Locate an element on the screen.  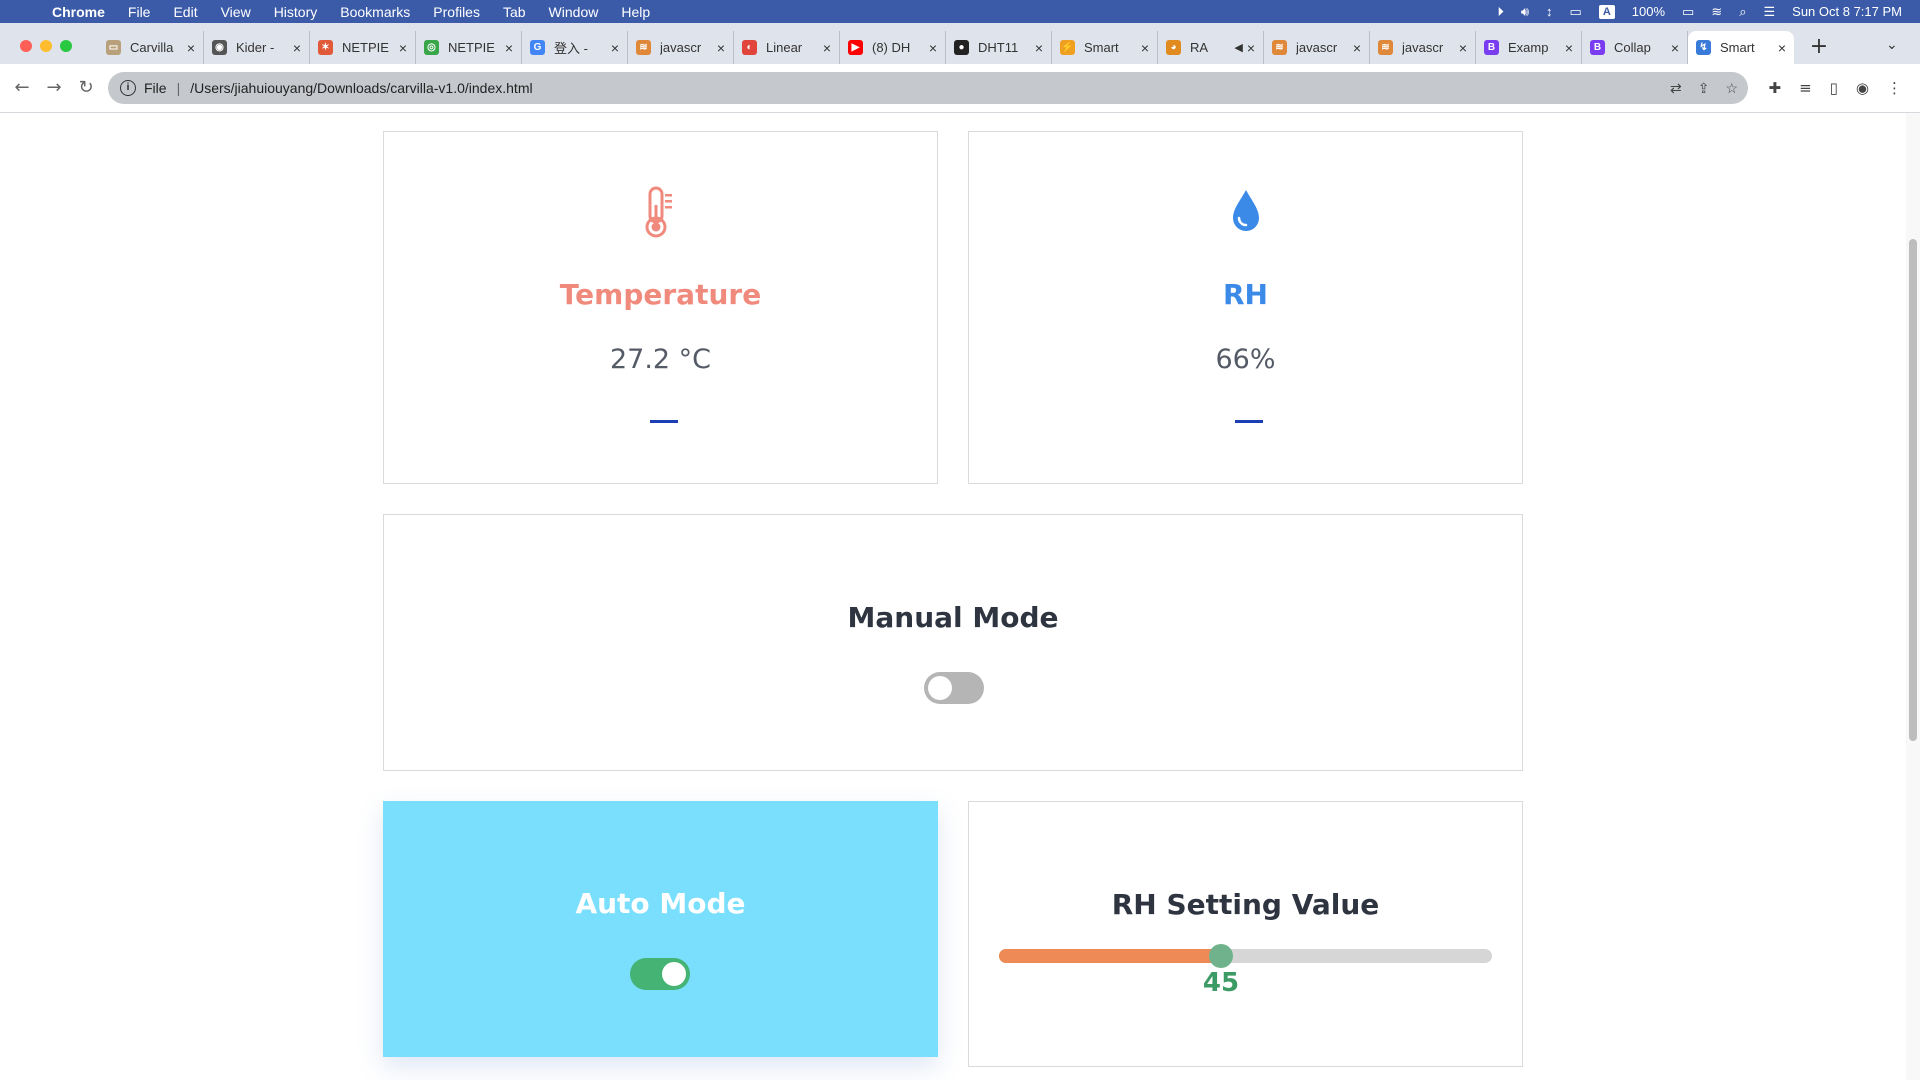
control-center-icon: ☰ is located at coordinates (1770, 12).